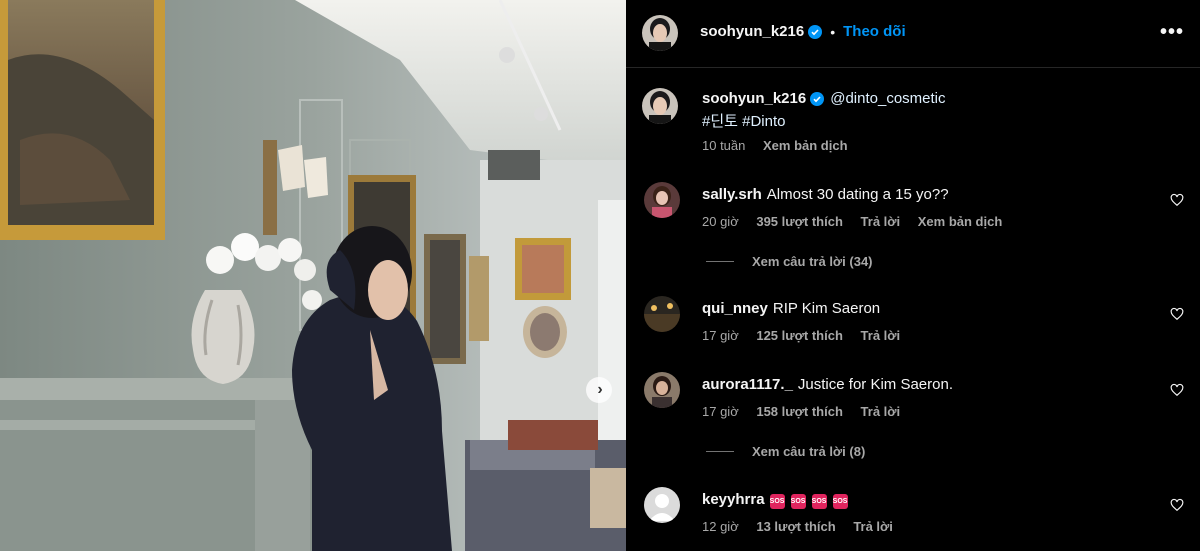  Describe the element at coordinates (754, 98) in the screenshot. I see `caption-username: soohyun_k216` at that location.